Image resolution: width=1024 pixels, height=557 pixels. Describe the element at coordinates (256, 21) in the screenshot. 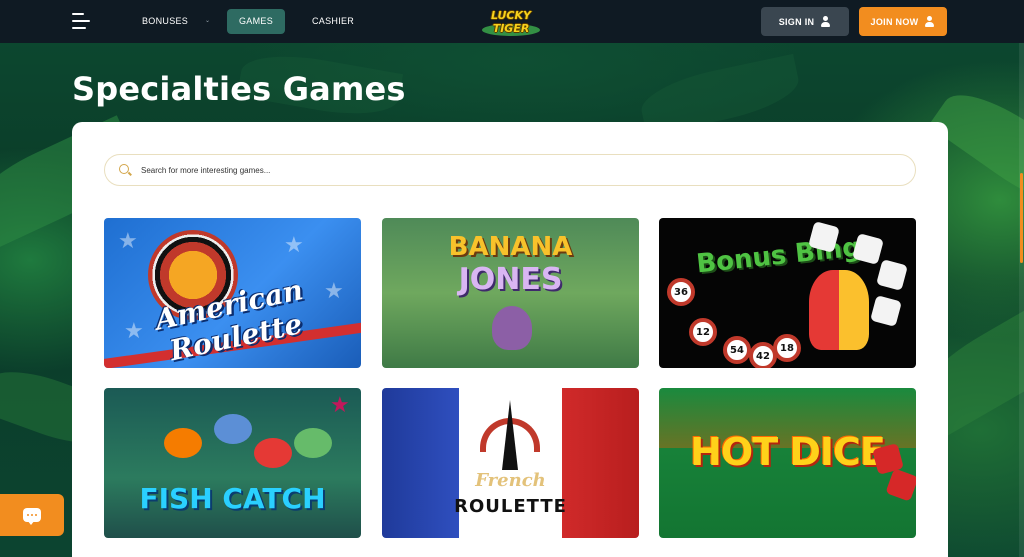

I see `nav-games: GAMES` at that location.